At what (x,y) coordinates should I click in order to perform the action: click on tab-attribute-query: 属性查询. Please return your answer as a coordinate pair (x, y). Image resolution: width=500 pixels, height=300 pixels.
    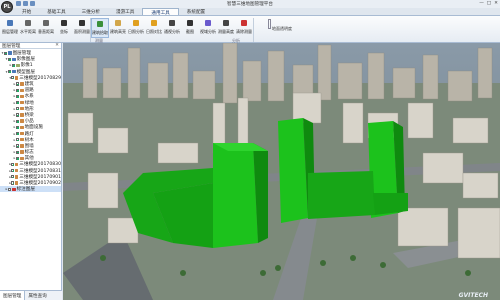
    Looking at the image, I should click on (37, 295).